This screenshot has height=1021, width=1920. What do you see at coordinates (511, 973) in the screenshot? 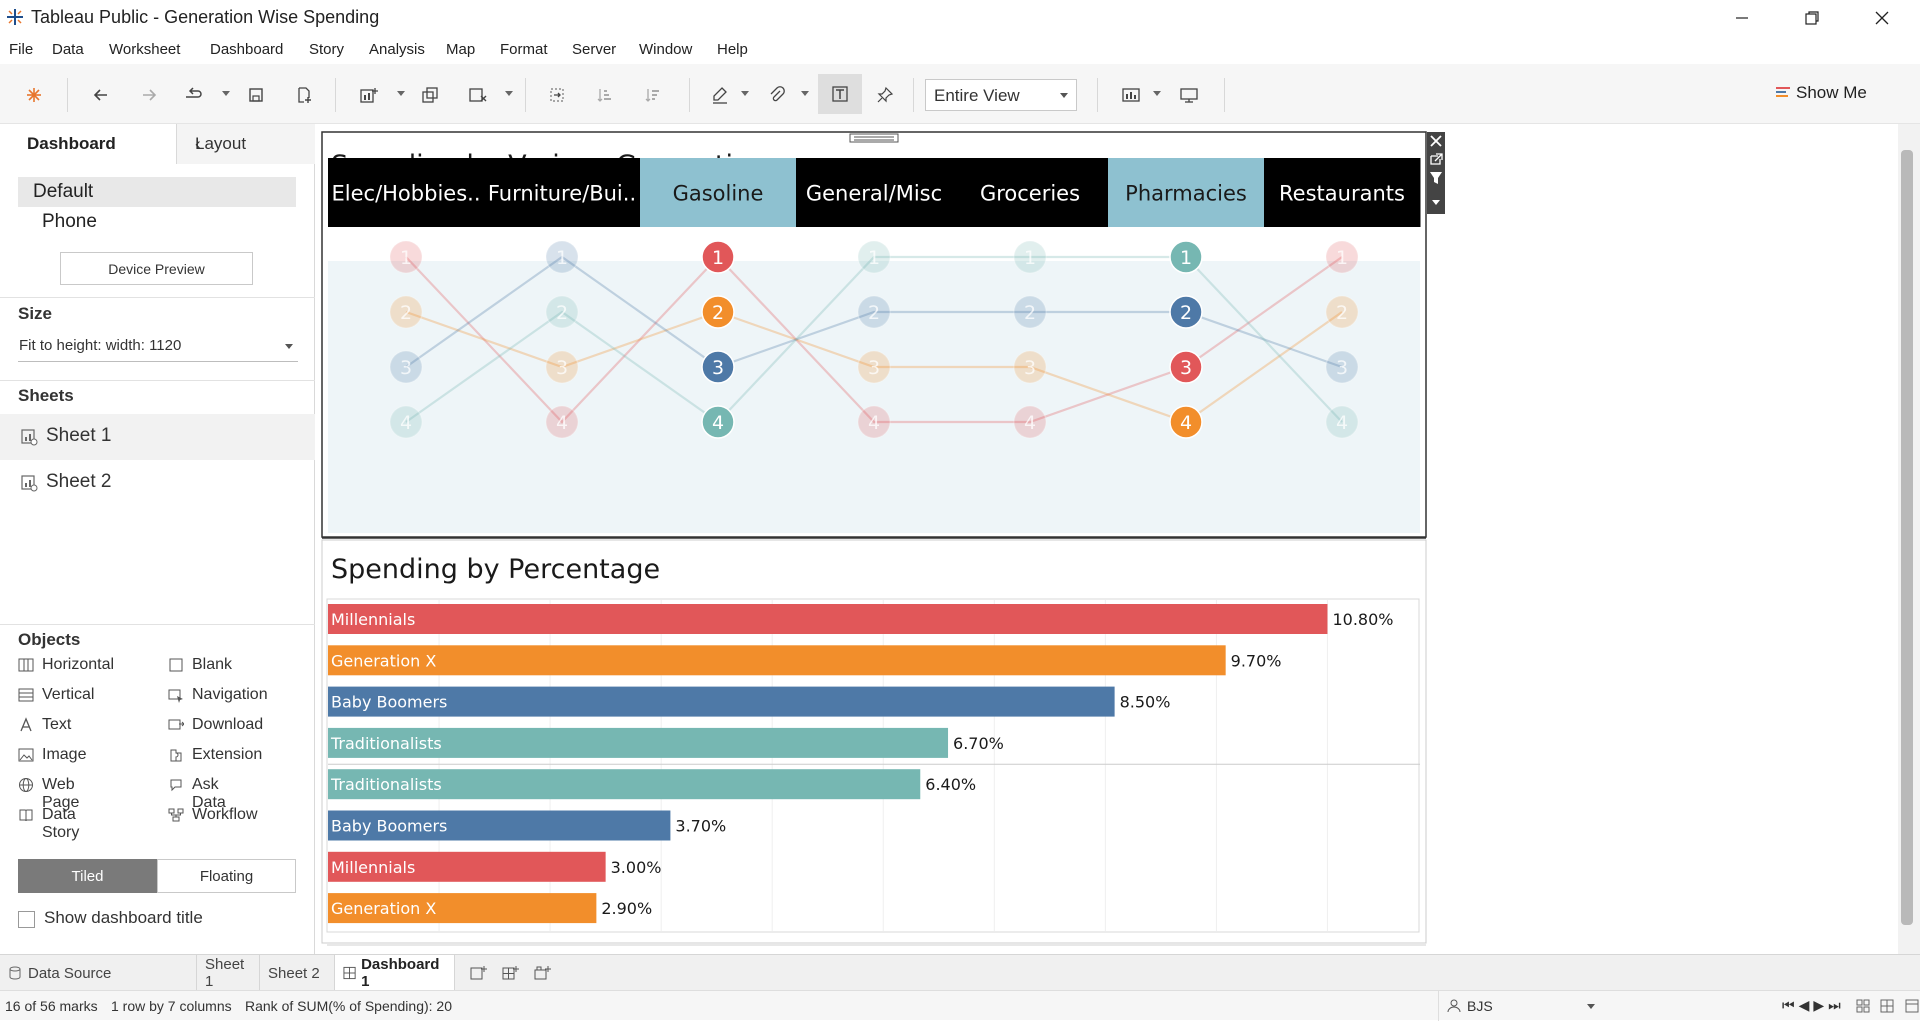
I see `new-dashboard-tab-button` at bounding box center [511, 973].